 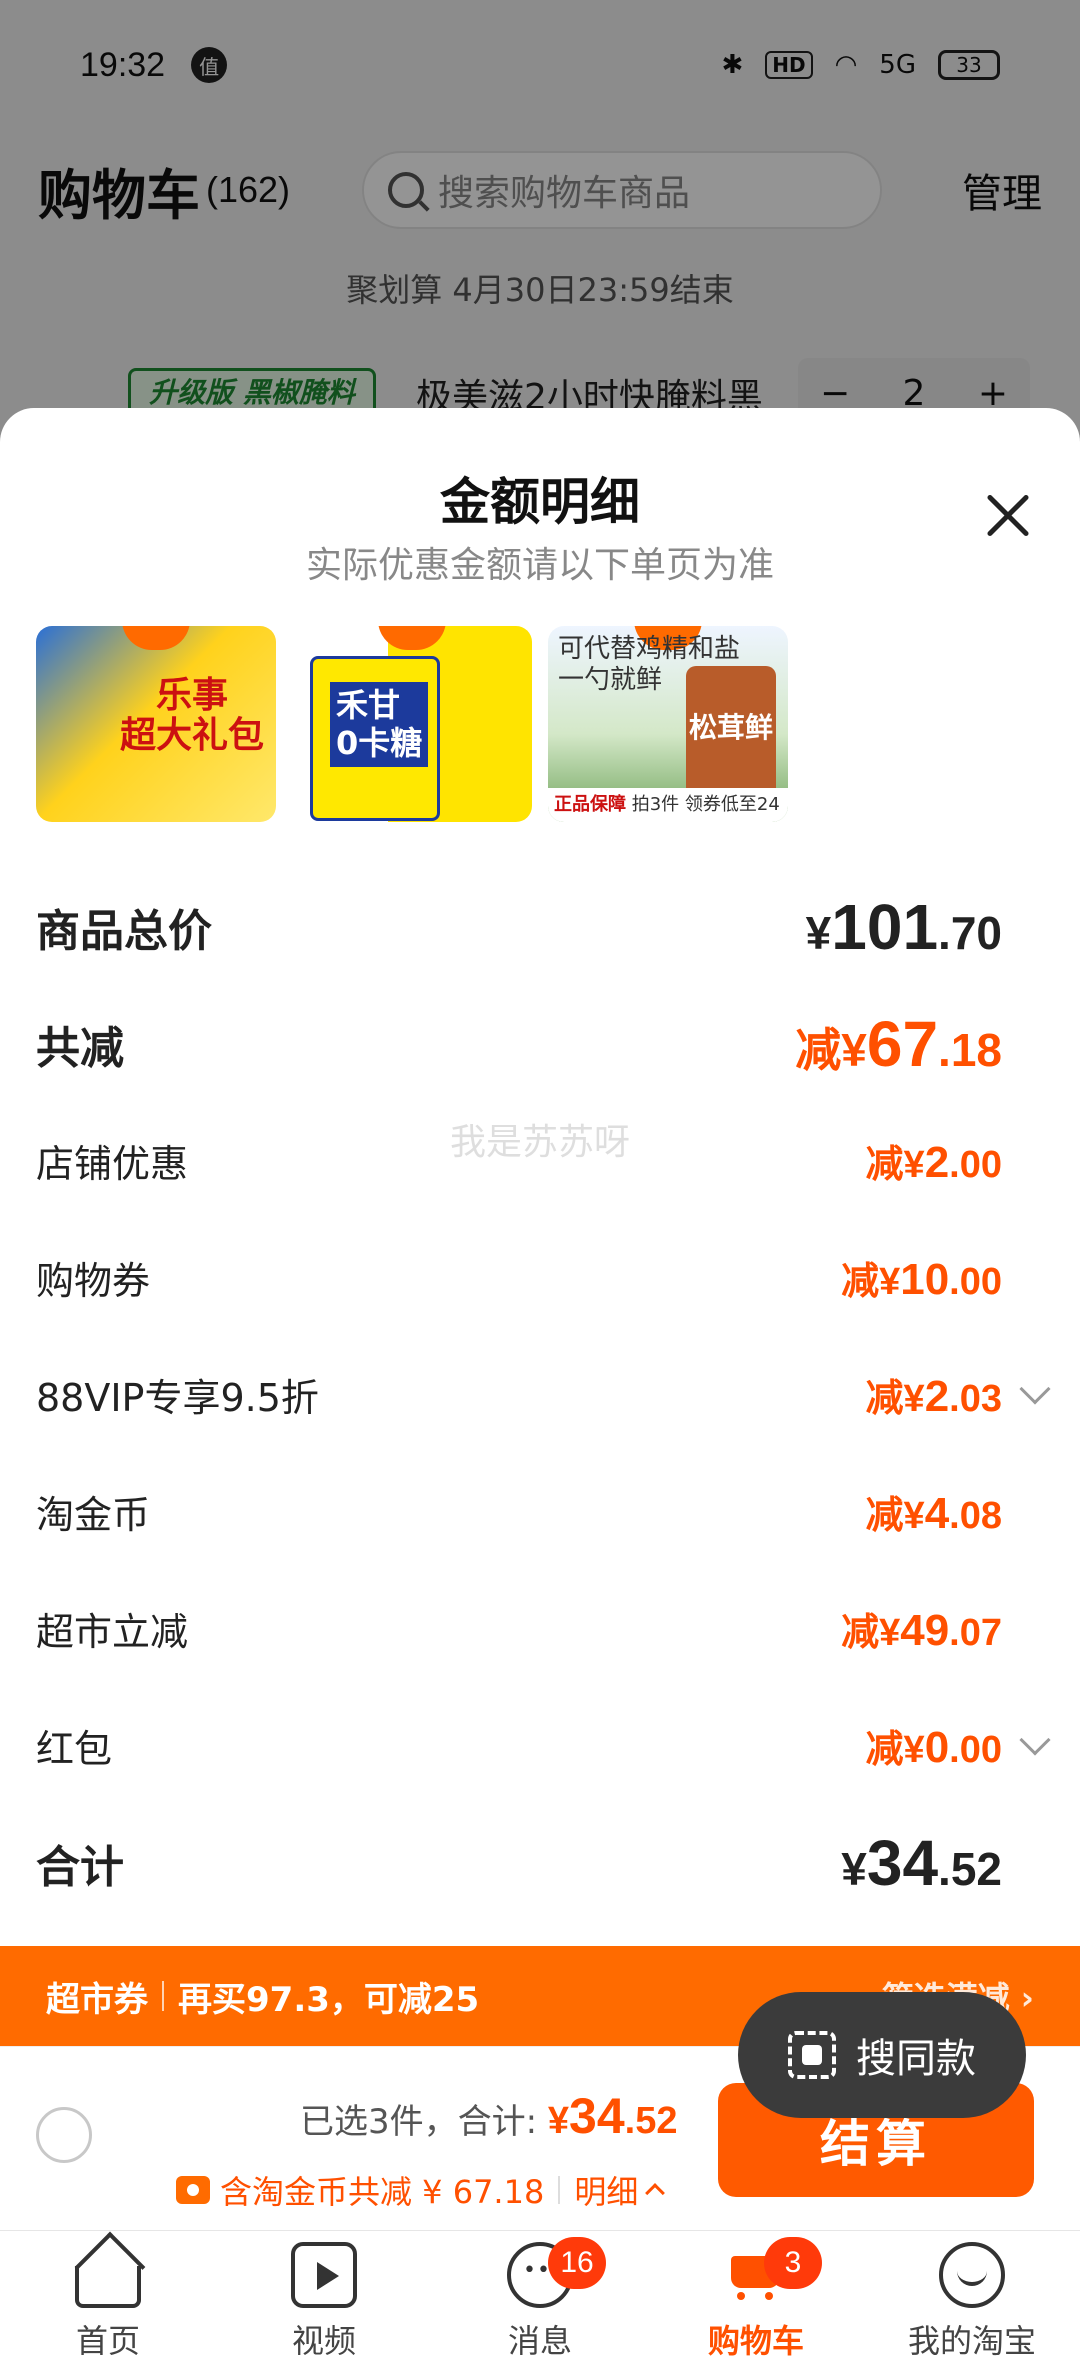 I want to click on row-label: 淘金币, so click(x=93, y=1515).